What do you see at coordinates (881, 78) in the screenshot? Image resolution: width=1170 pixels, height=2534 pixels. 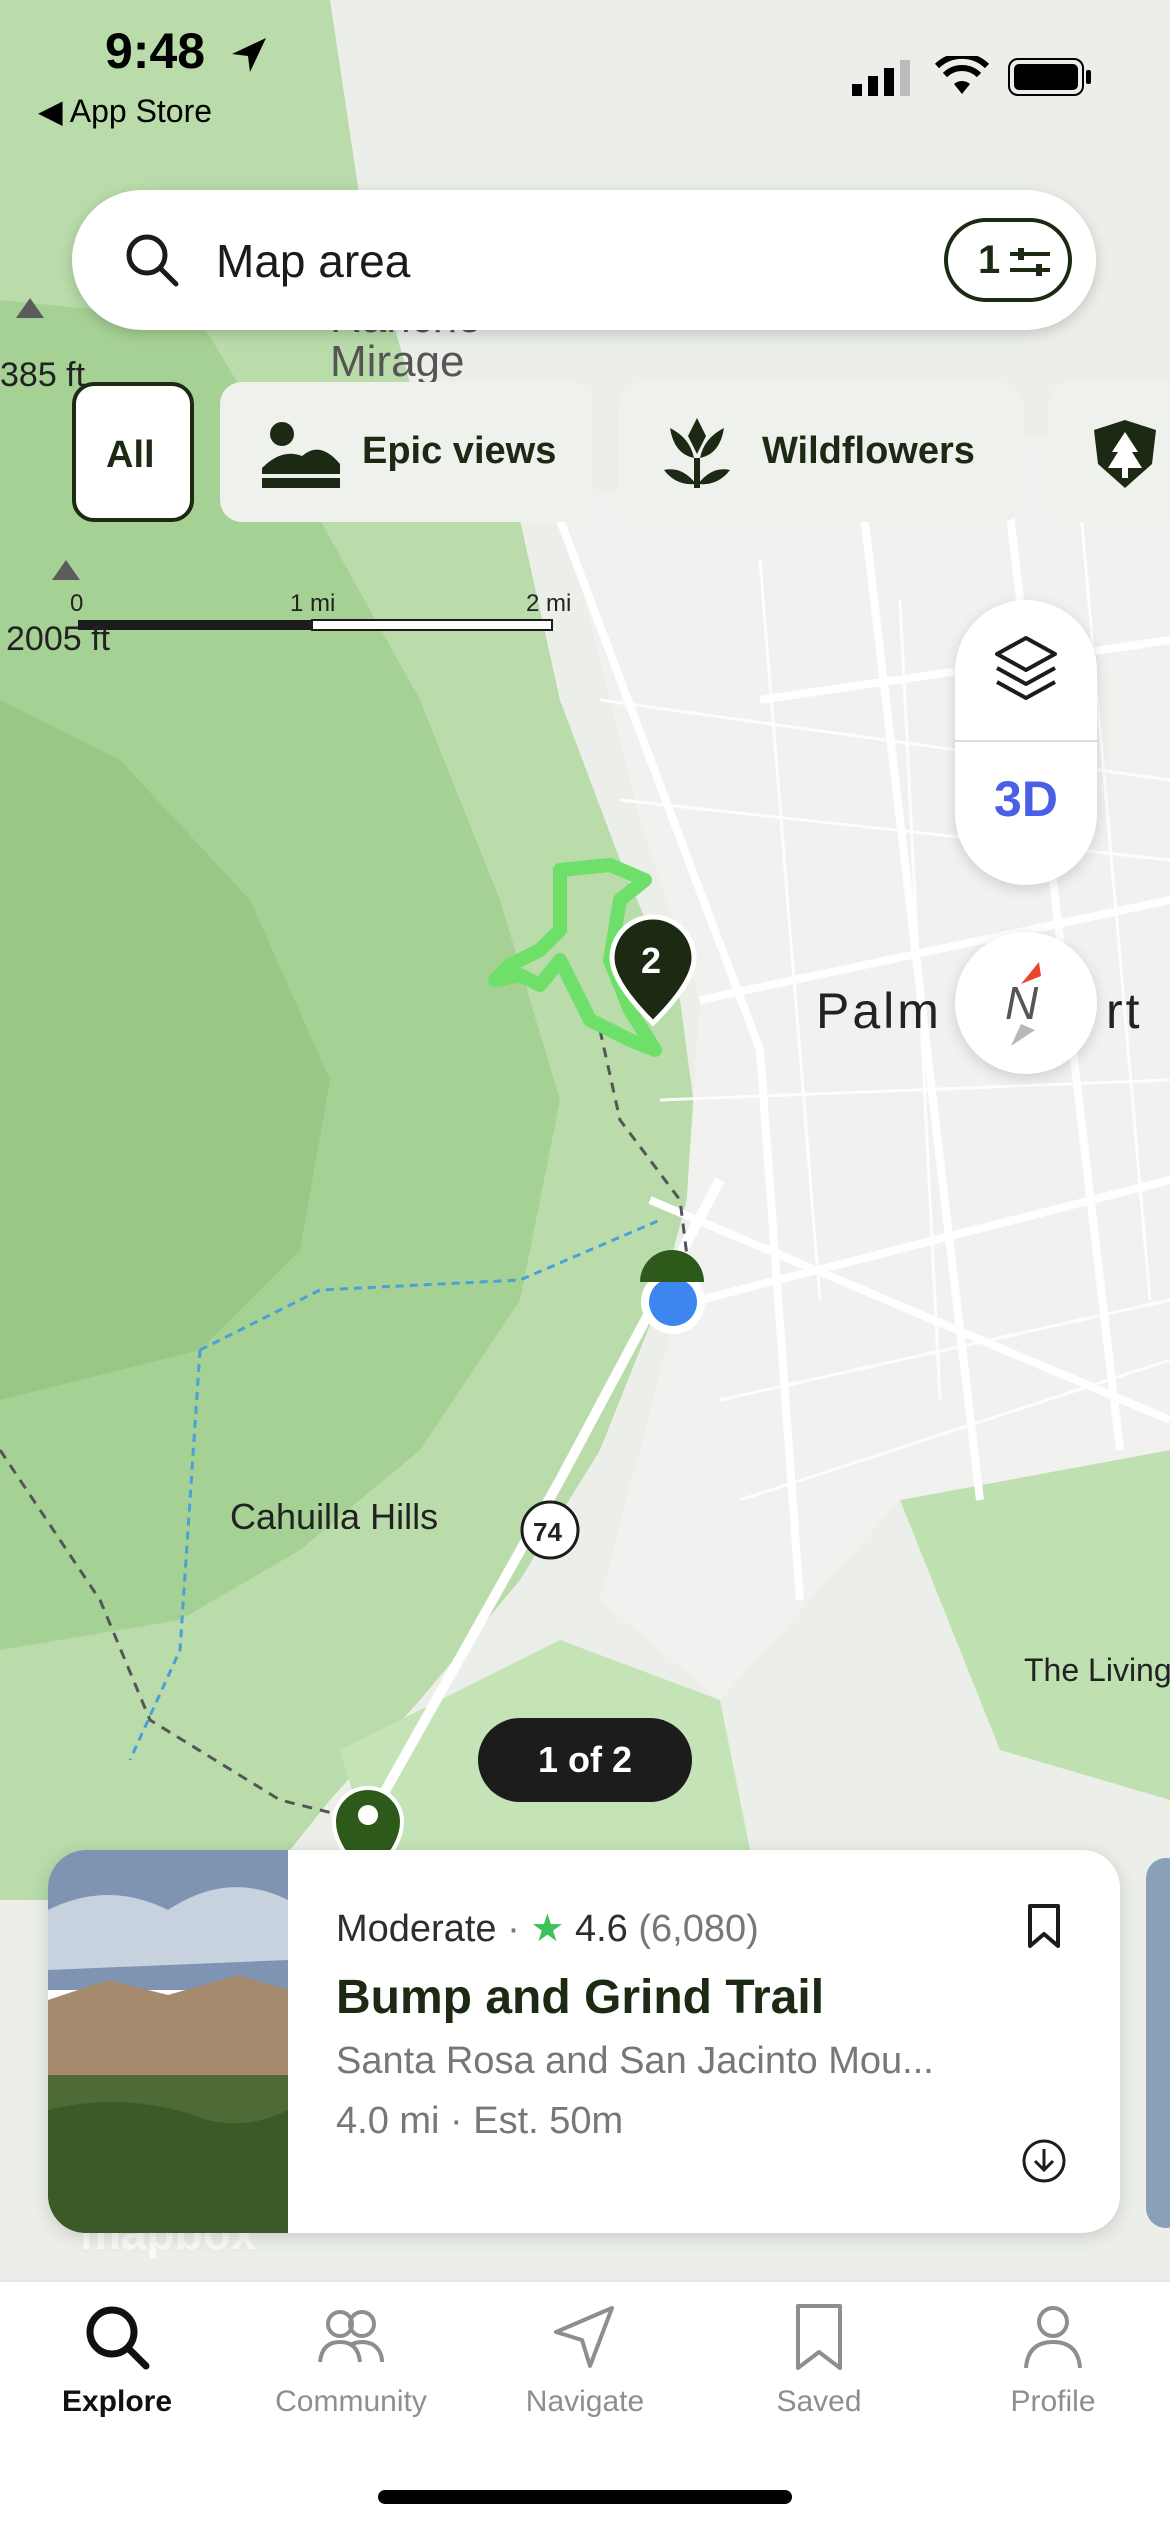 I see `signal-icon` at bounding box center [881, 78].